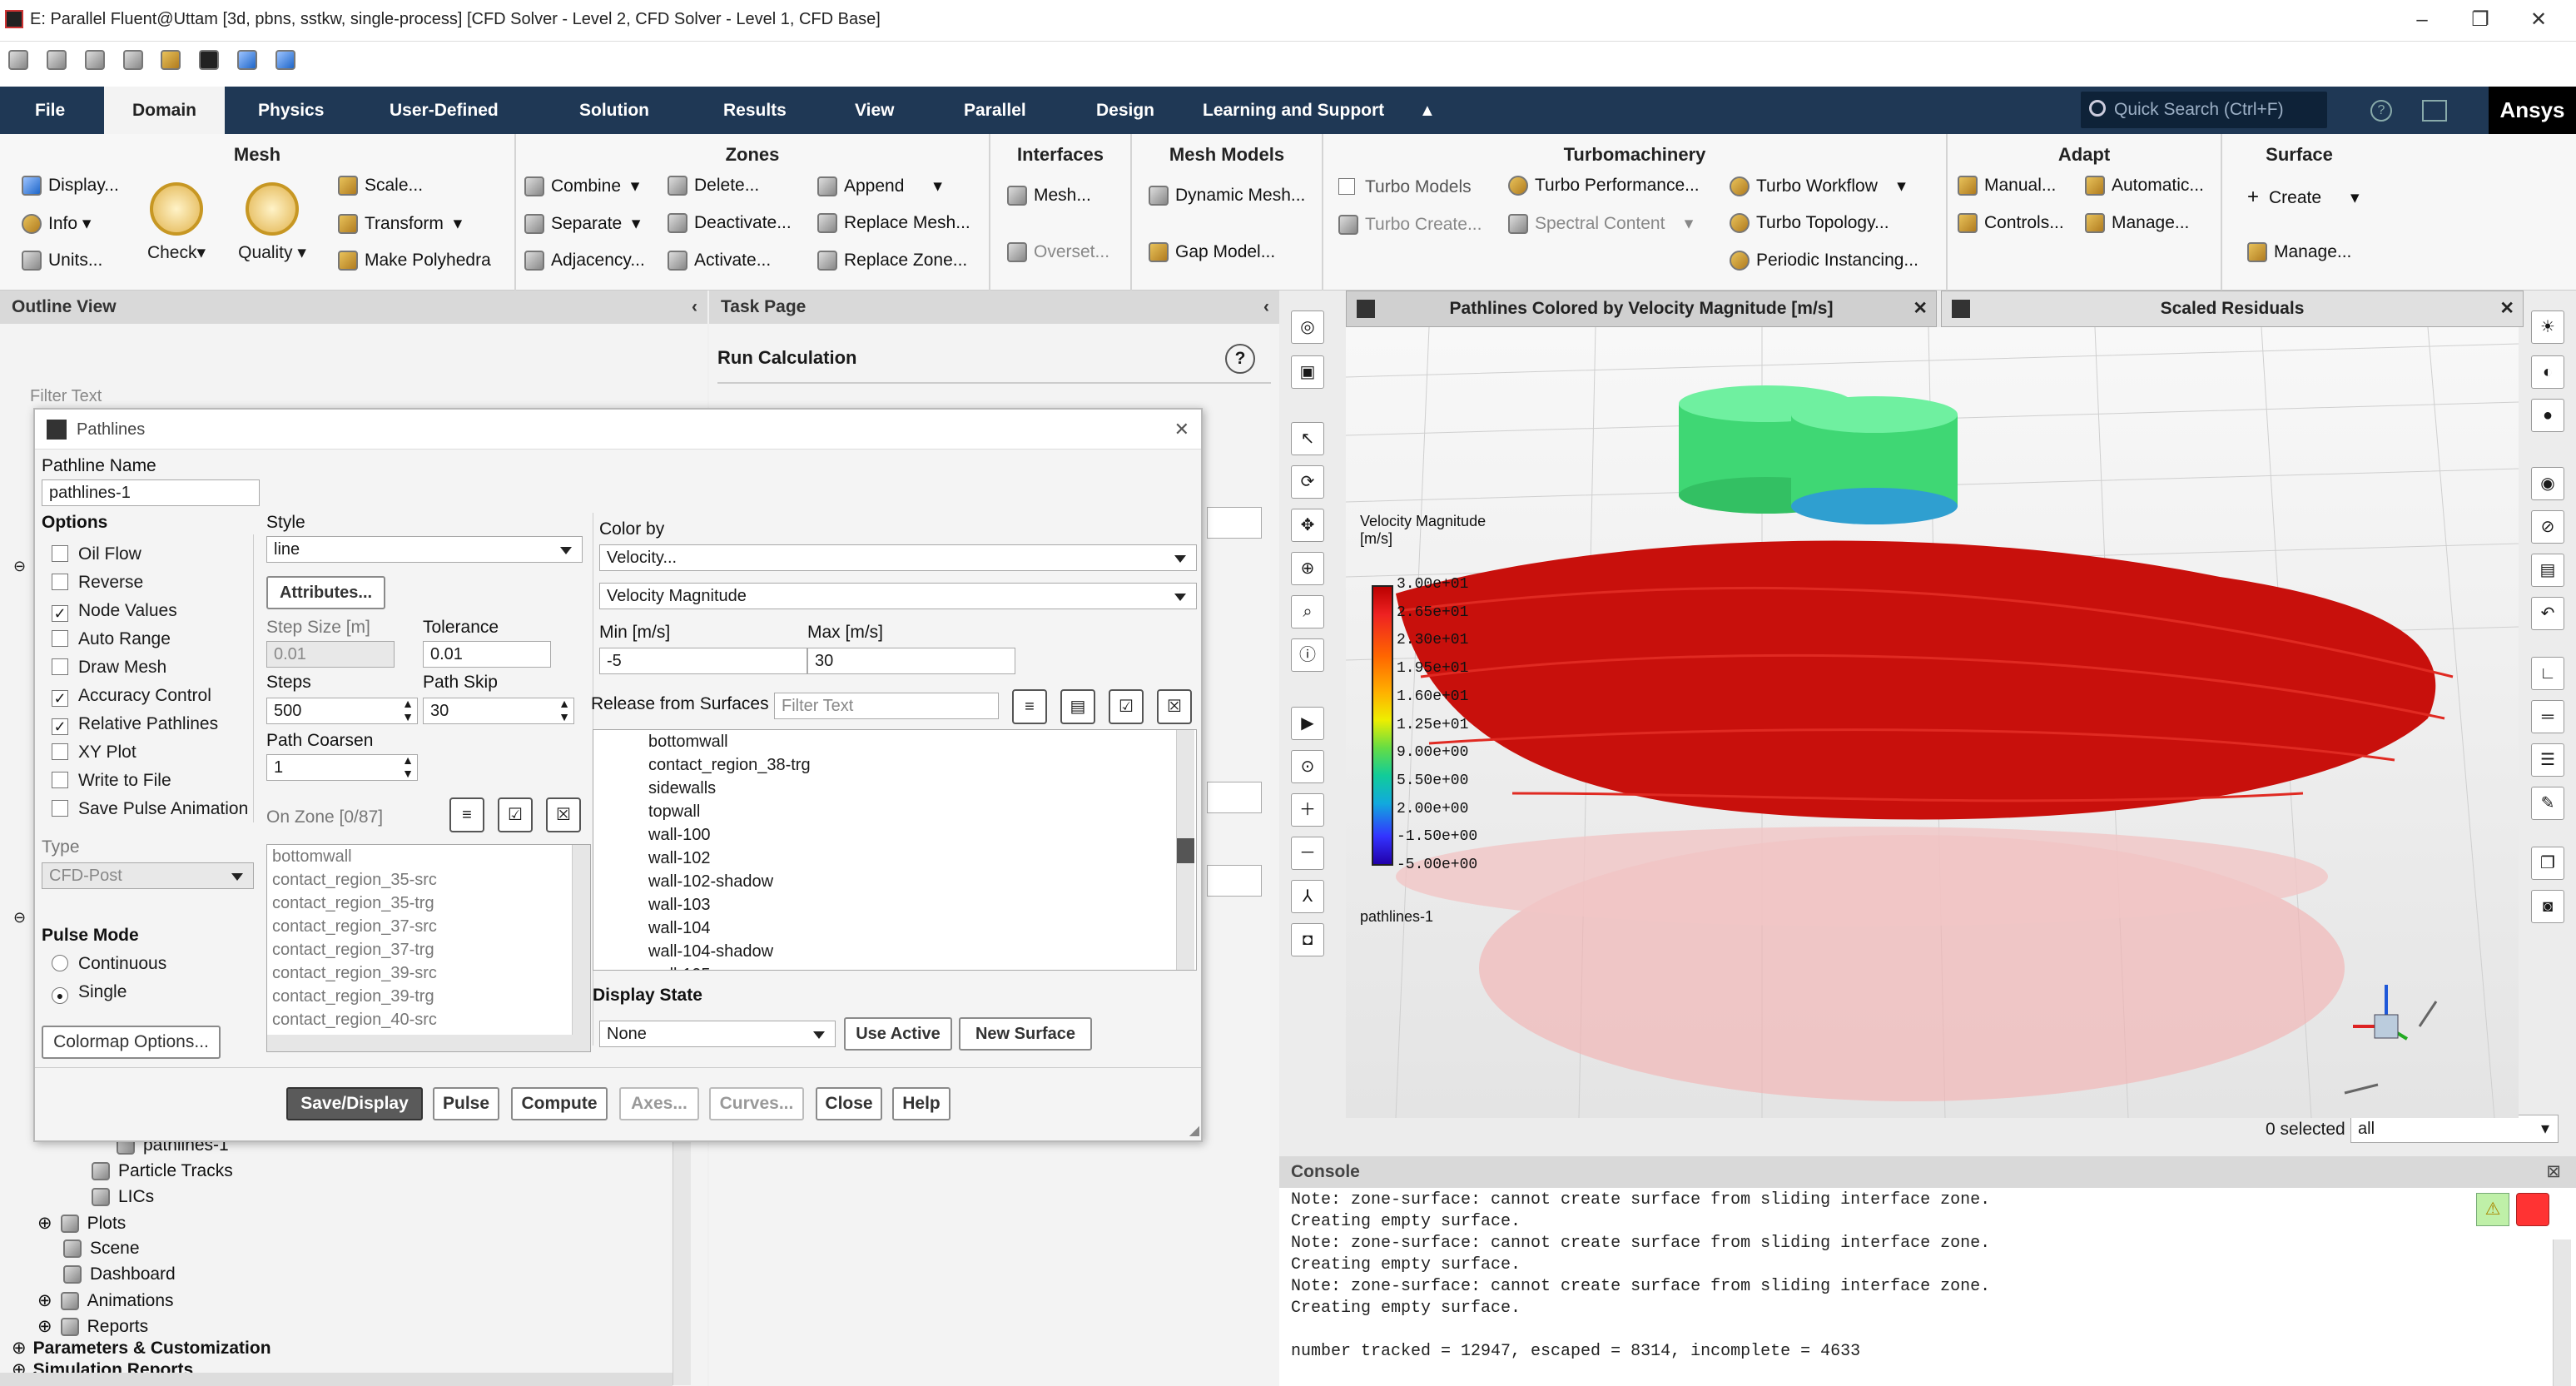 The height and width of the screenshot is (1386, 2576). Describe the element at coordinates (1194, 1130) in the screenshot. I see `resize-grip-icon: ◢` at that location.